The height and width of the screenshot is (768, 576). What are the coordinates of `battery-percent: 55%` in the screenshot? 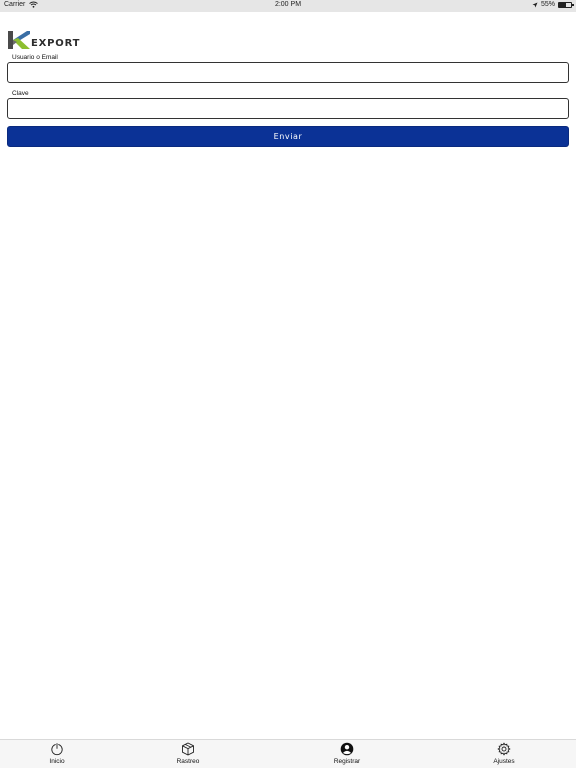 It's located at (547, 4).